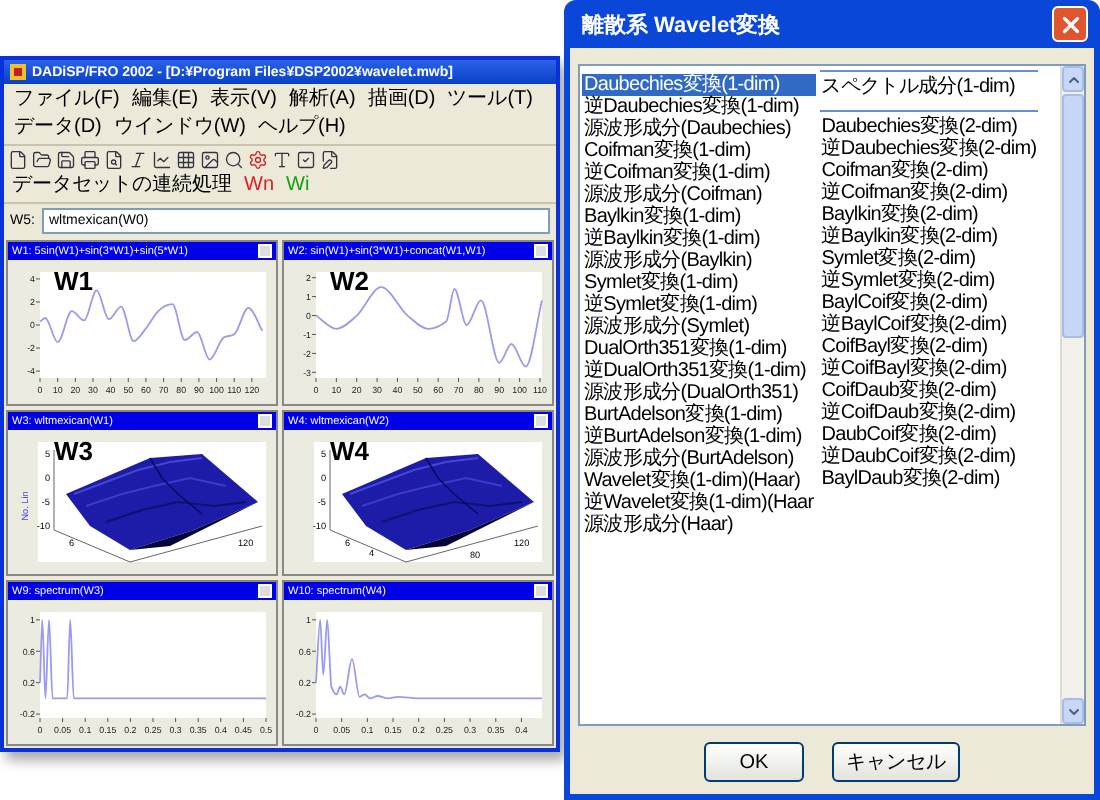  Describe the element at coordinates (929, 413) in the screenshot. I see `list-item: 逆CoifDaub変換(2-dim)` at that location.